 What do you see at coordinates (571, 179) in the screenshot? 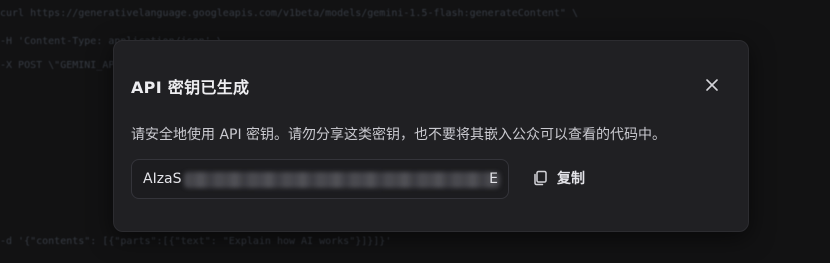
I see `copy-label: 复制` at bounding box center [571, 179].